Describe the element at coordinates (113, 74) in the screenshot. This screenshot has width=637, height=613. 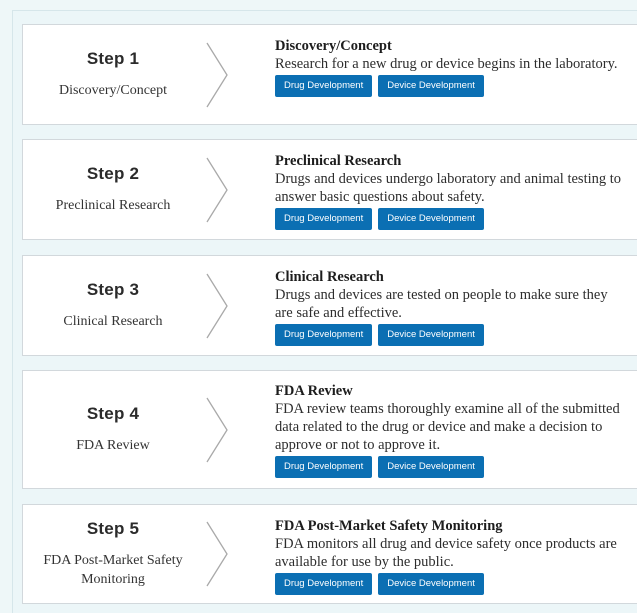
I see `step-header: Step 1 Discovery/Concept` at that location.